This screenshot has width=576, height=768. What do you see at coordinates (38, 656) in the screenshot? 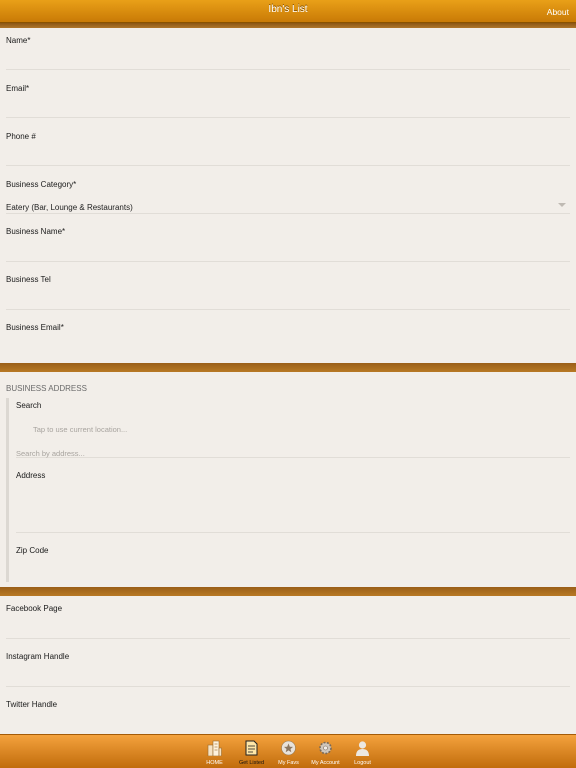
I see `instagram-label: Instagram Handle` at bounding box center [38, 656].